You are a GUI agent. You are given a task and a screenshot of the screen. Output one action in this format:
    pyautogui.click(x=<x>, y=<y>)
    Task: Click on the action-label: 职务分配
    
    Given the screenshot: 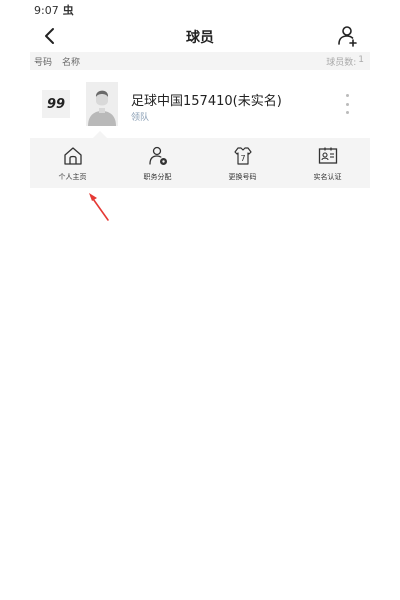 What is the action you would take?
    pyautogui.click(x=157, y=177)
    